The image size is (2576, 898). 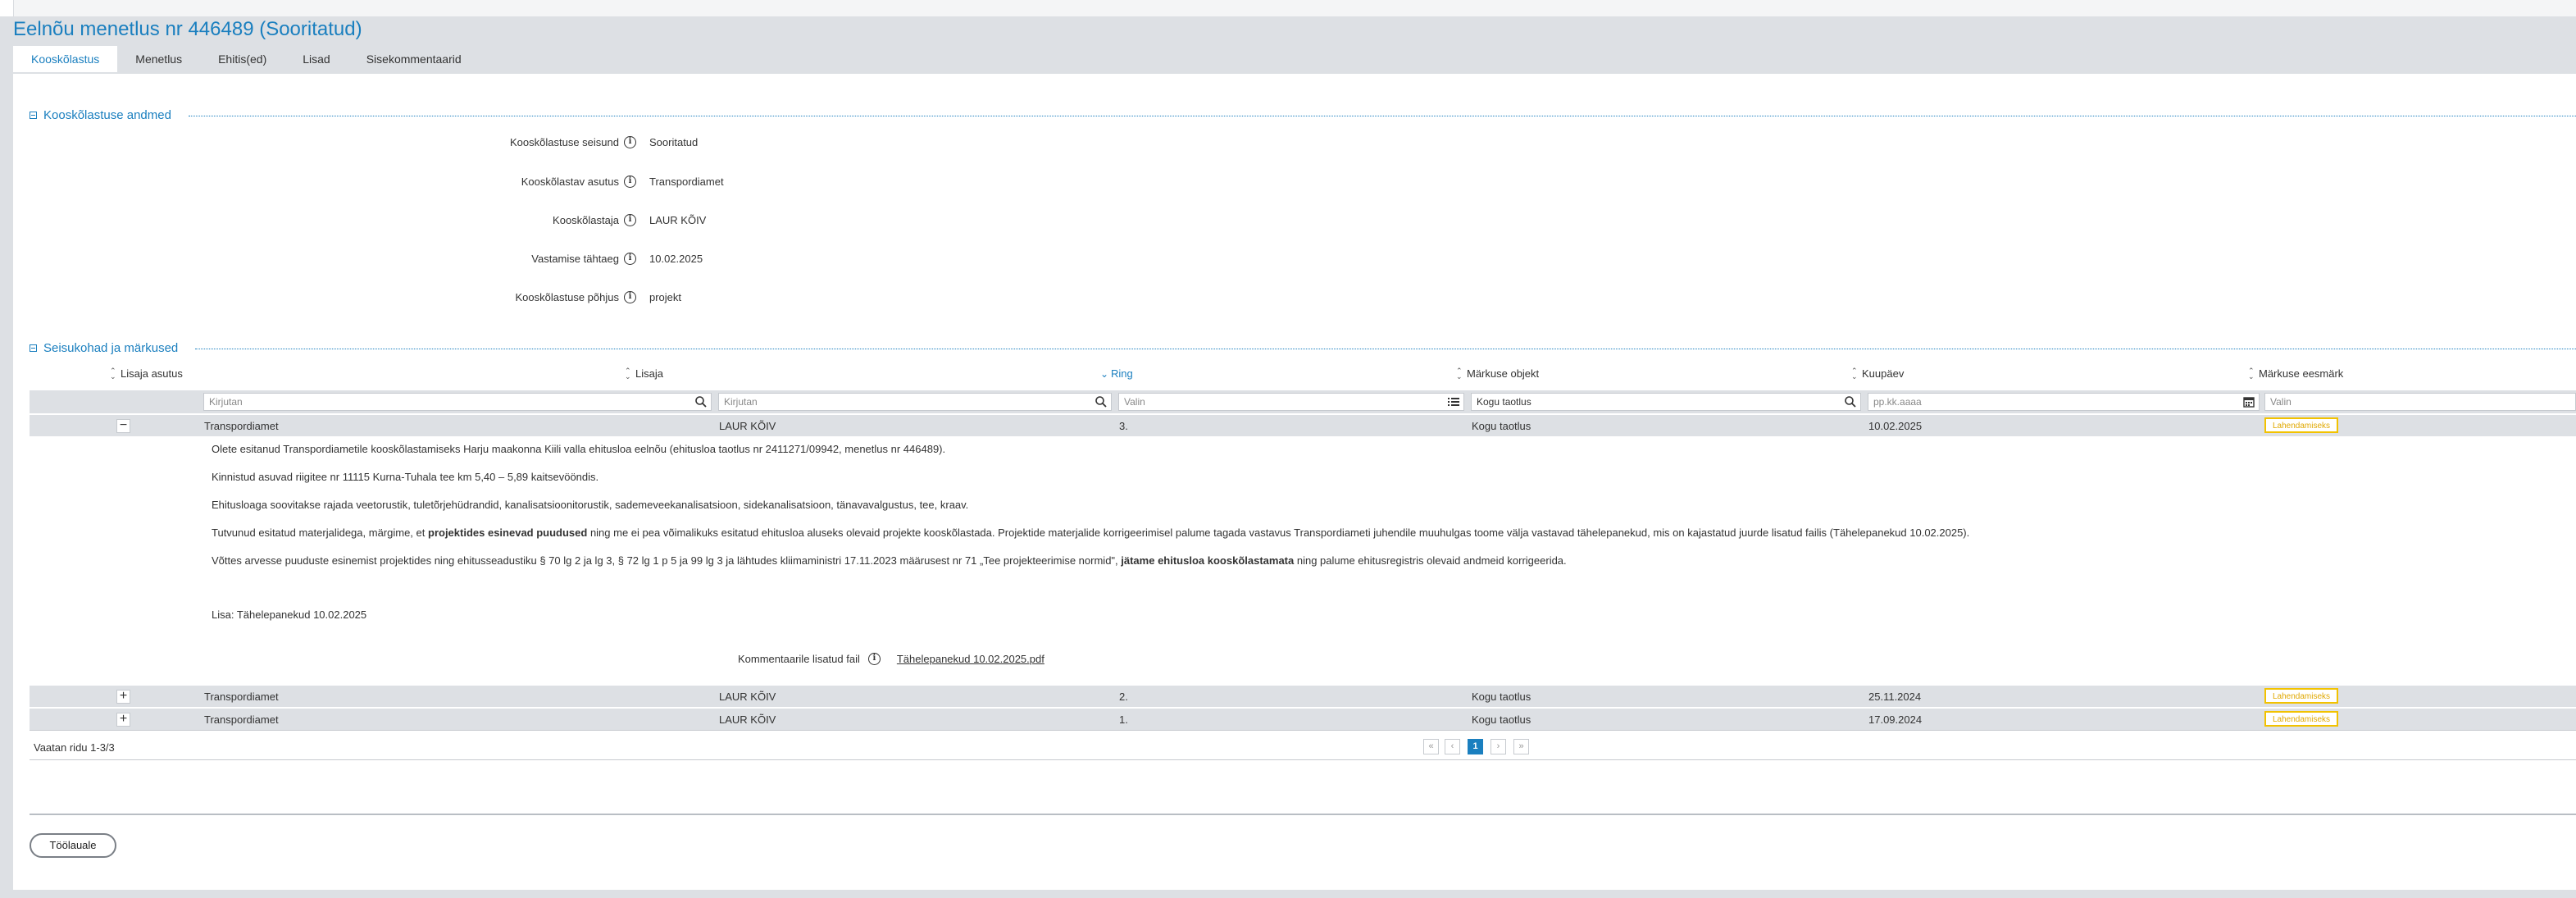 What do you see at coordinates (666, 297) in the screenshot?
I see `field-value: projekt` at bounding box center [666, 297].